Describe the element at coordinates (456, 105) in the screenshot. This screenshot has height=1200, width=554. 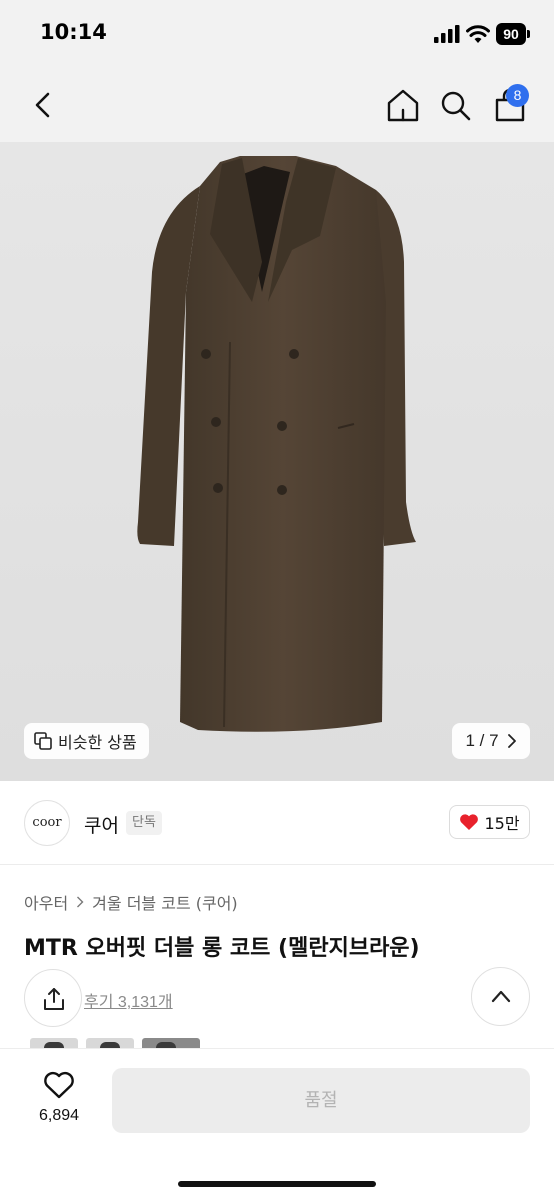
I see `search-icon` at that location.